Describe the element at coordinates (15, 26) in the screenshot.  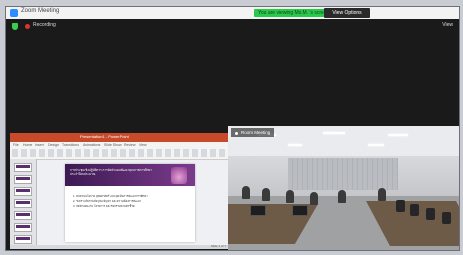
I see `shield-icon` at that location.